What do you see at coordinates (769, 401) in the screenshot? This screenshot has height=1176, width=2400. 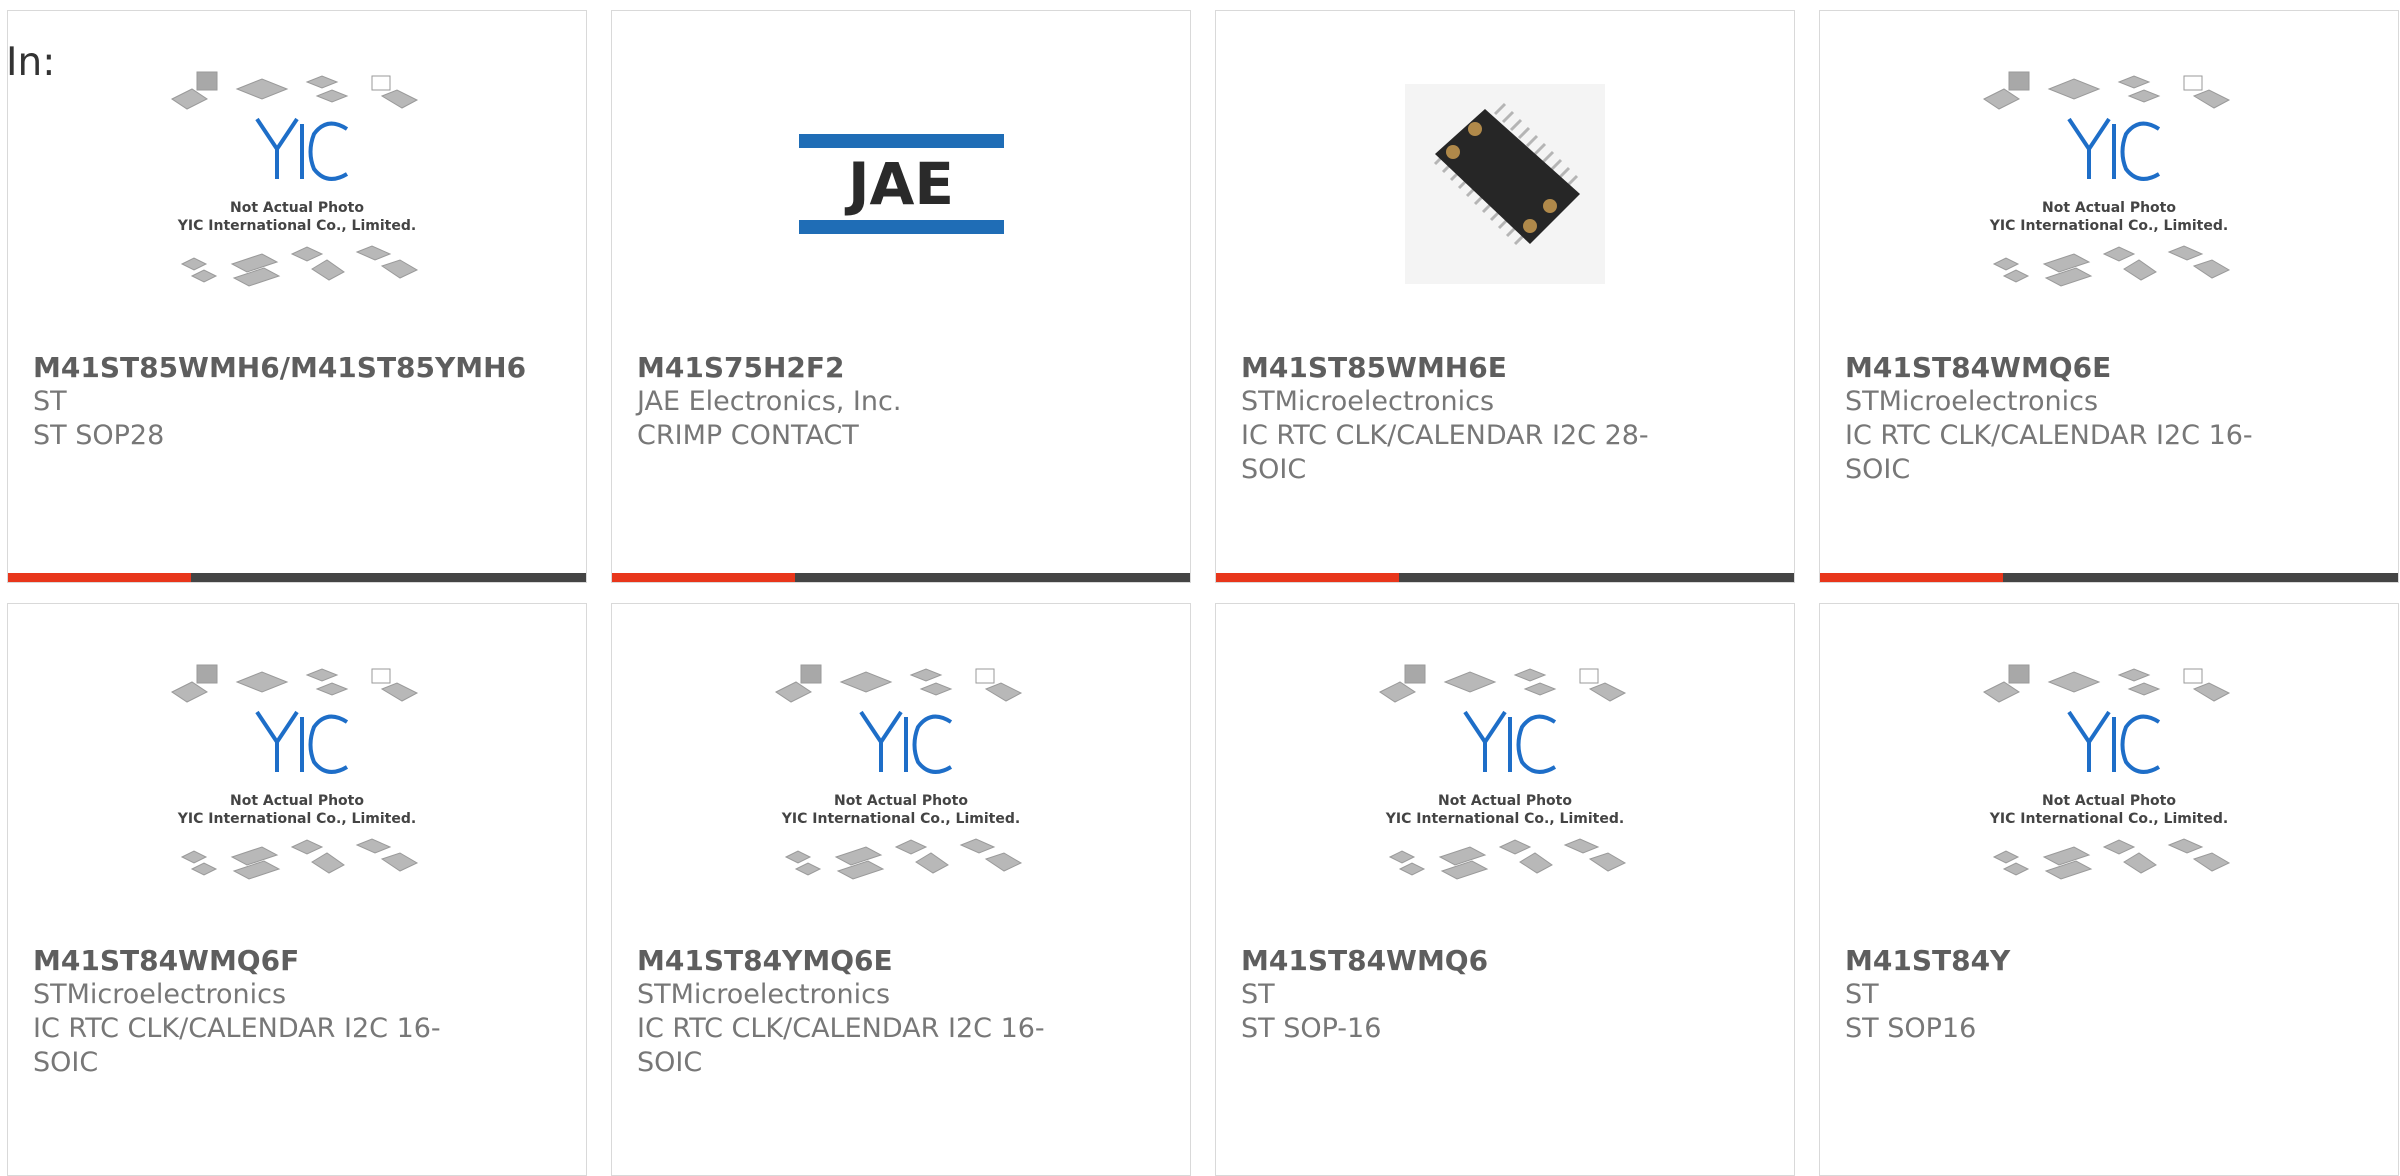 I see `product-manufacturer: JAE Electronics, Inc.` at bounding box center [769, 401].